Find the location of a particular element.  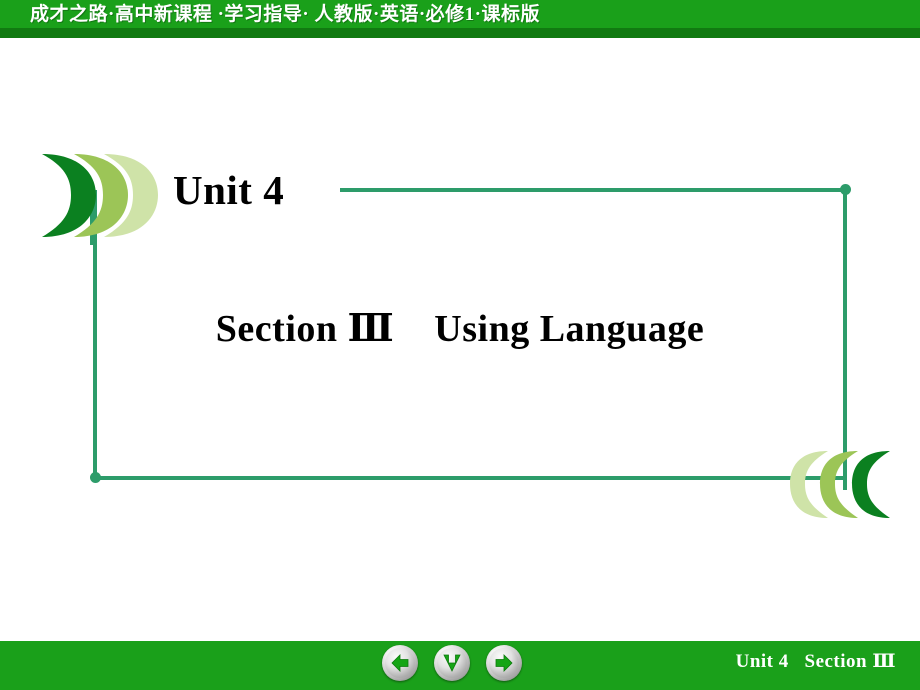

arrow-left-icon is located at coordinates (400, 663).